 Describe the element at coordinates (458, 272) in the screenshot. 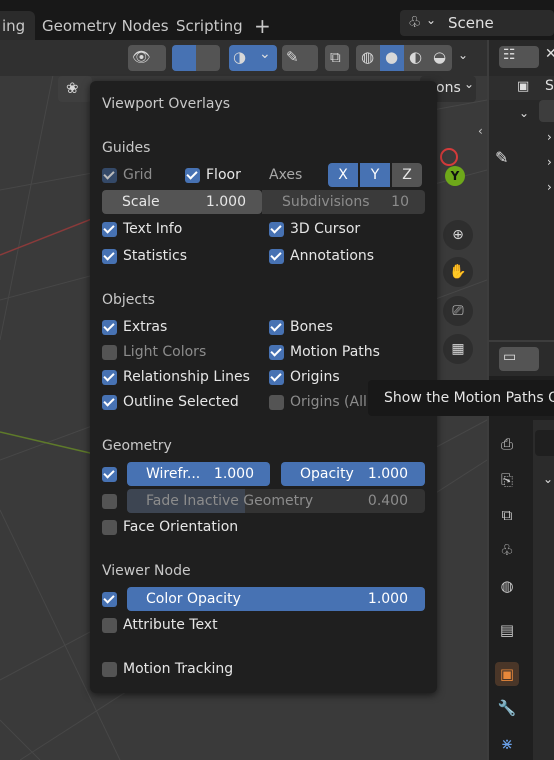

I see `pan-button: ✋` at that location.